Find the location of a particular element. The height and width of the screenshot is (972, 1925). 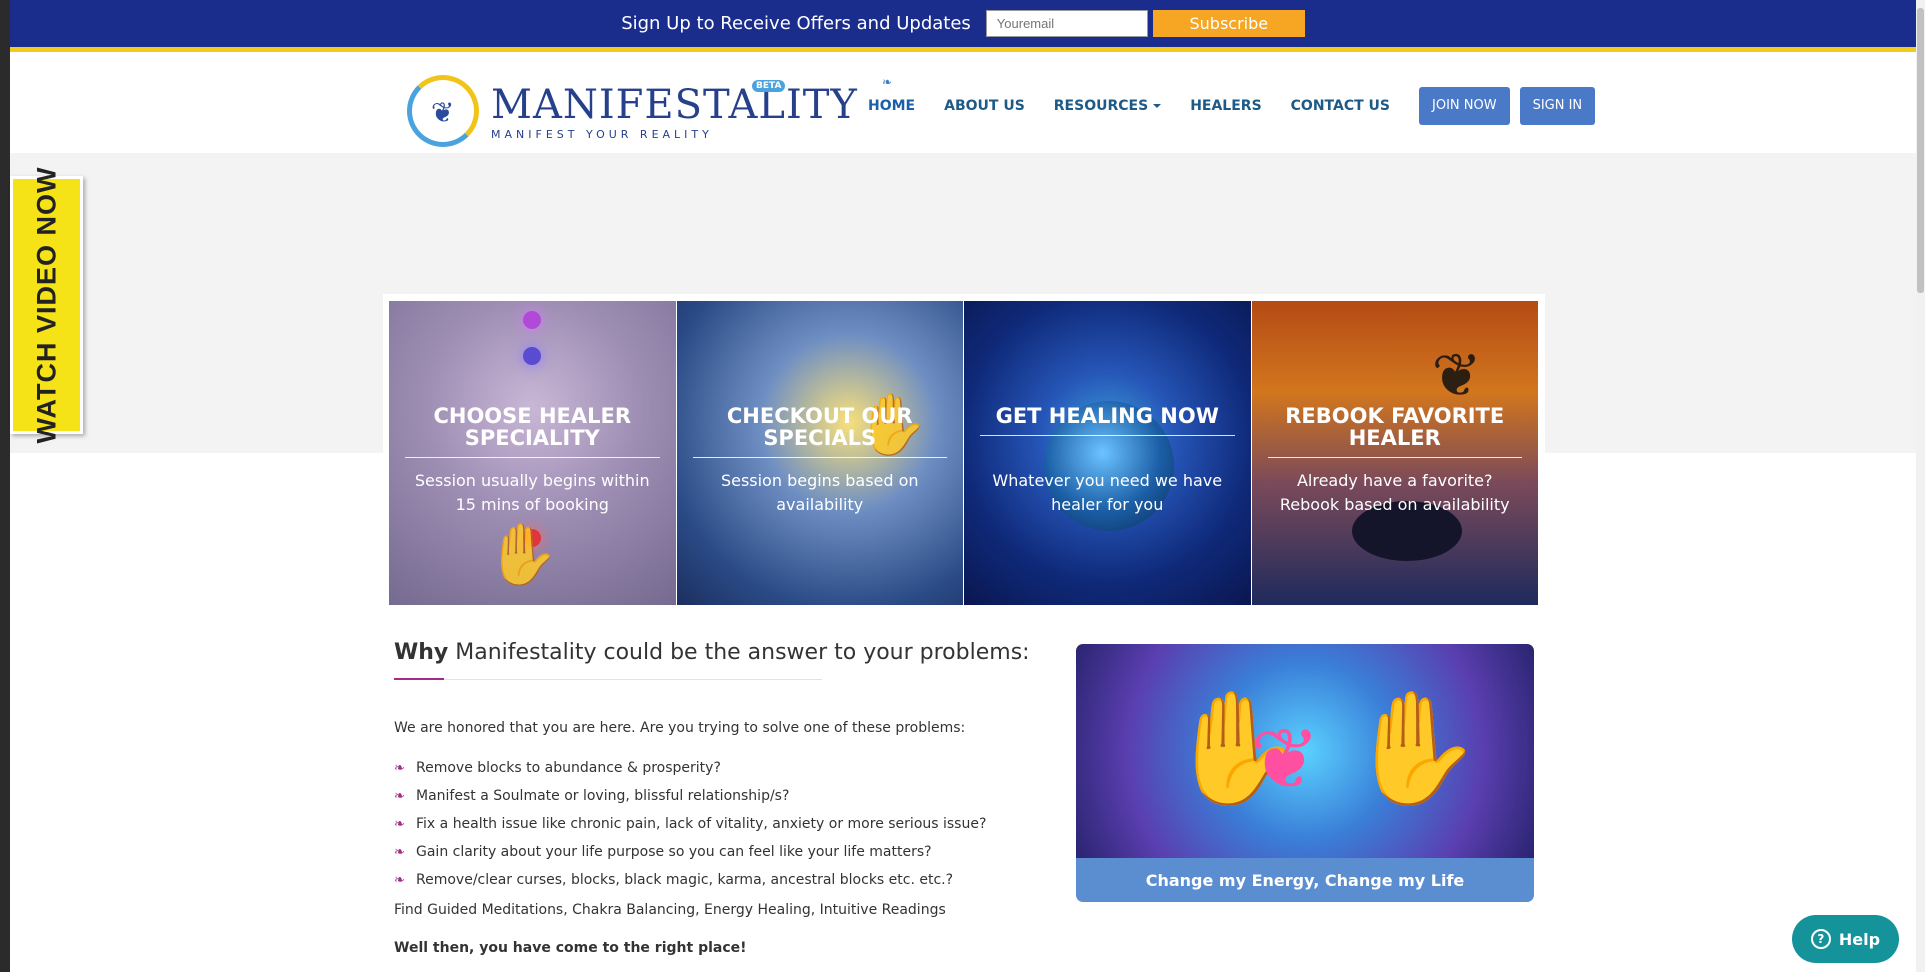

nav-healers: HEALERS is located at coordinates (1225, 106).